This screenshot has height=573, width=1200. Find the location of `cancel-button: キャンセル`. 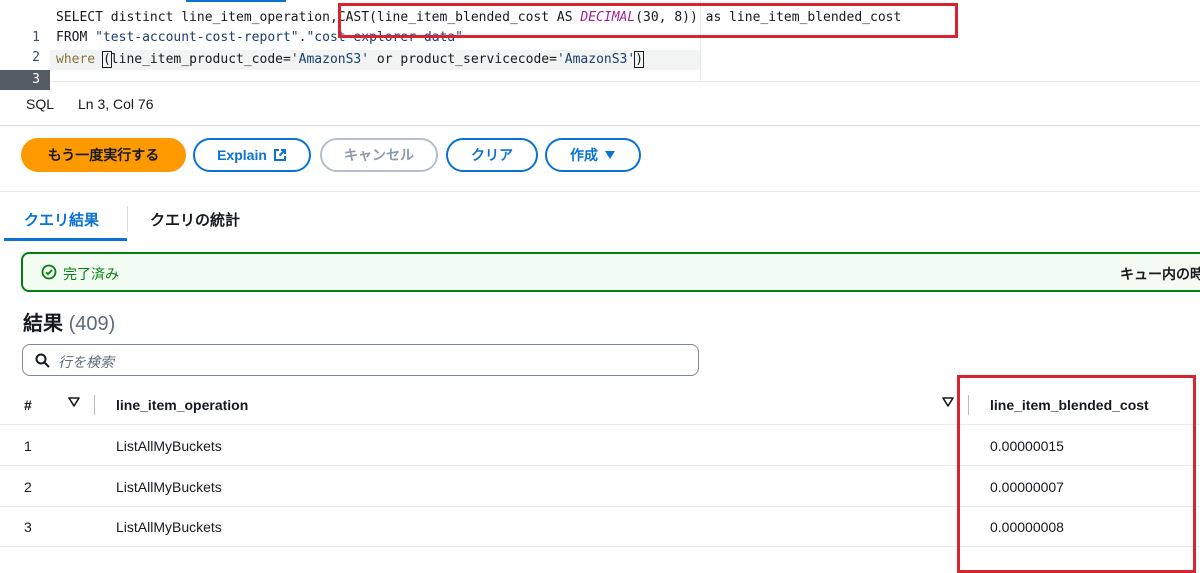

cancel-button: キャンセル is located at coordinates (379, 155).